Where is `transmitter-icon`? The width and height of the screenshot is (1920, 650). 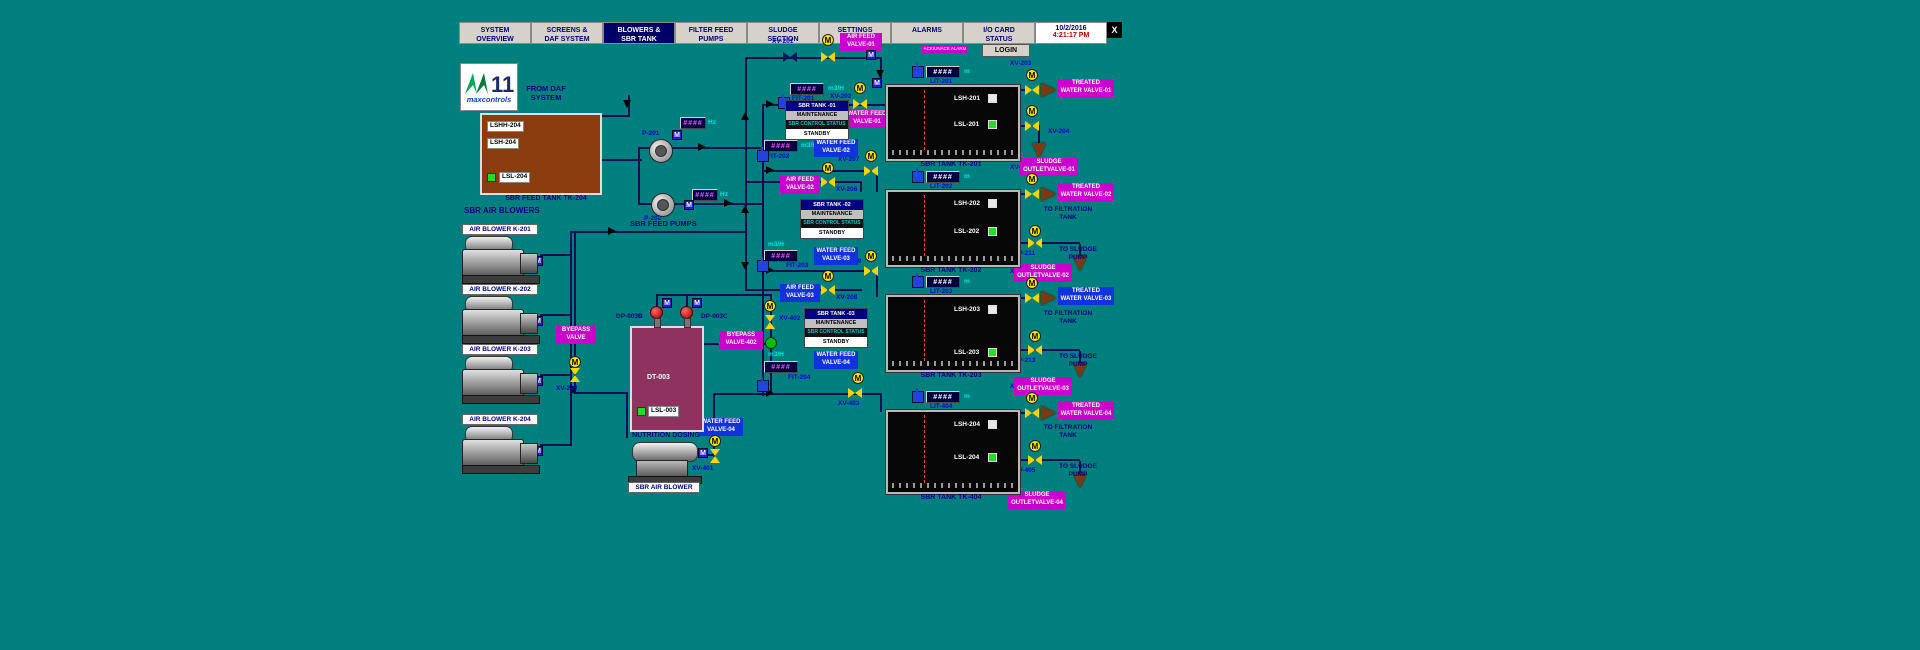
transmitter-icon is located at coordinates (918, 280).